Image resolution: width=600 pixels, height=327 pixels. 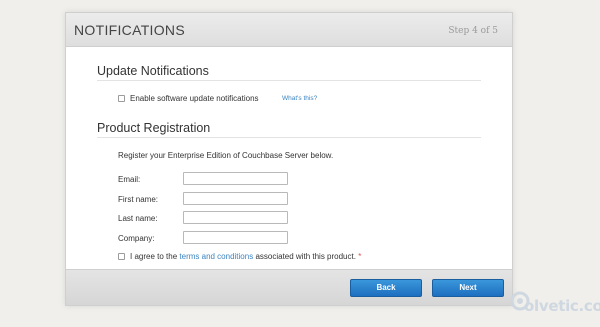 What do you see at coordinates (562, 306) in the screenshot?
I see `watermark-text: olvetic.com` at bounding box center [562, 306].